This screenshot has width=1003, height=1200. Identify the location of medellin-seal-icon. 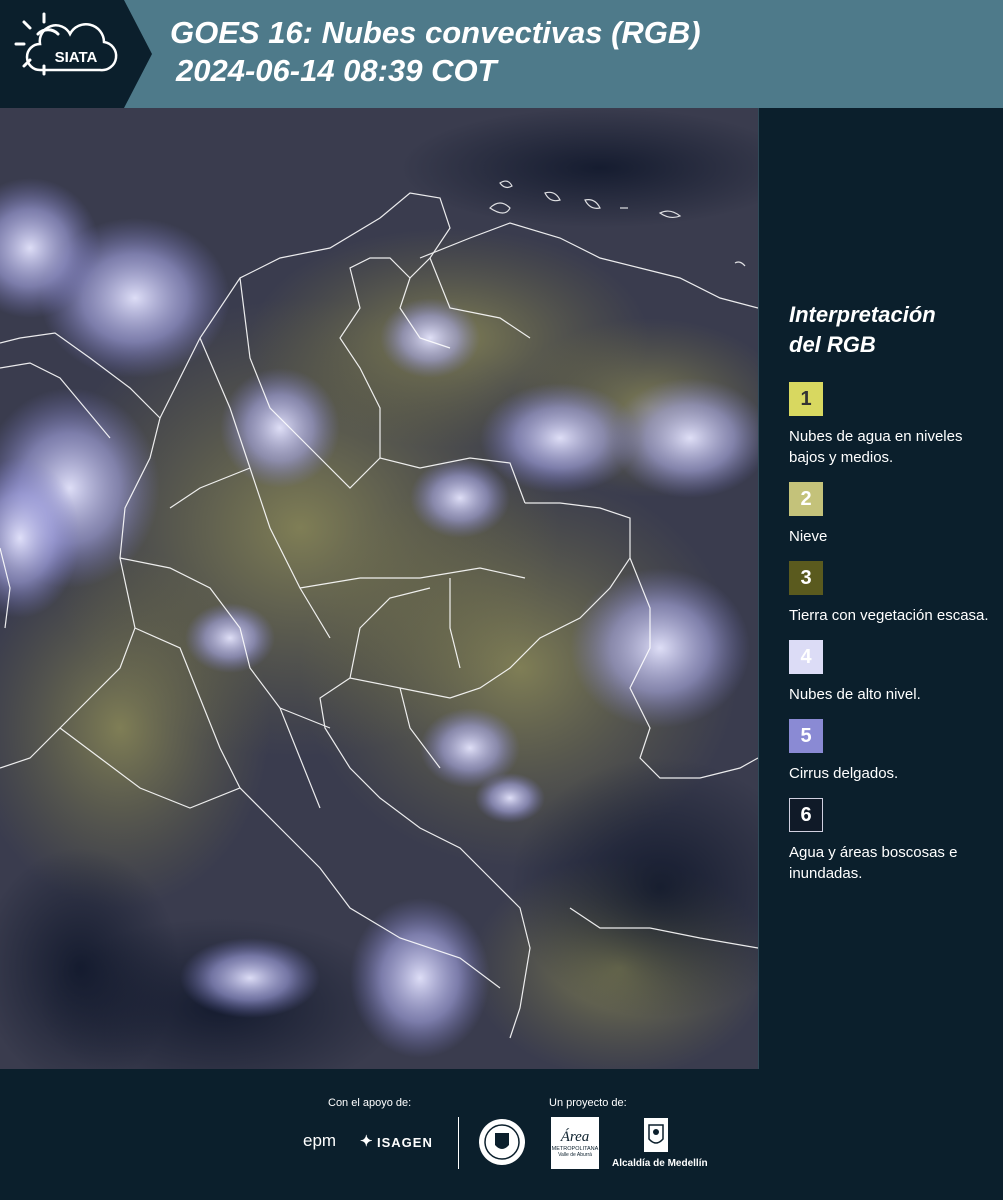
(502, 1142).